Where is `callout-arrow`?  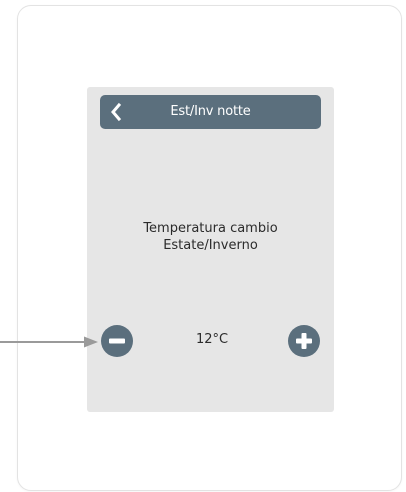
callout-arrow is located at coordinates (50, 341).